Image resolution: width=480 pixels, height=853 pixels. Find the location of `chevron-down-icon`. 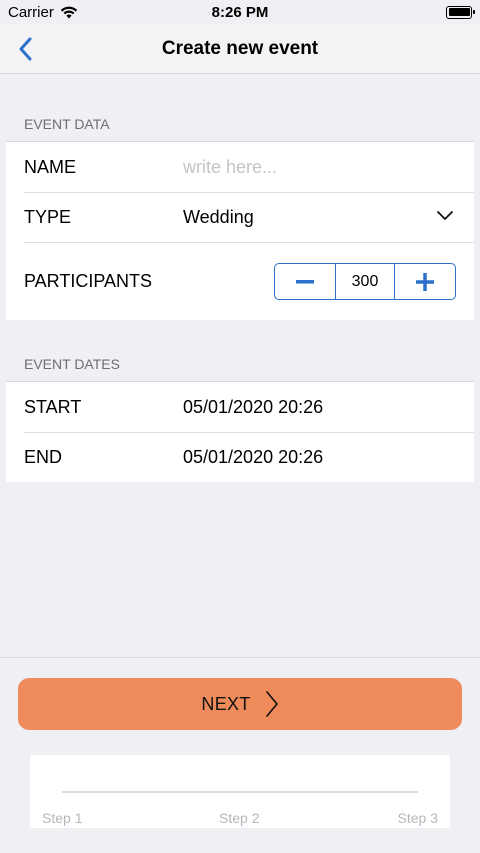

chevron-down-icon is located at coordinates (445, 215).